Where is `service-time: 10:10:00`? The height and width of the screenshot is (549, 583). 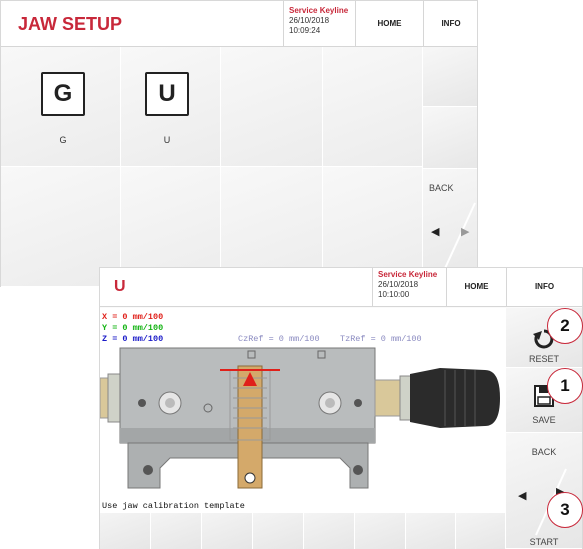 service-time: 10:10:00 is located at coordinates (394, 294).